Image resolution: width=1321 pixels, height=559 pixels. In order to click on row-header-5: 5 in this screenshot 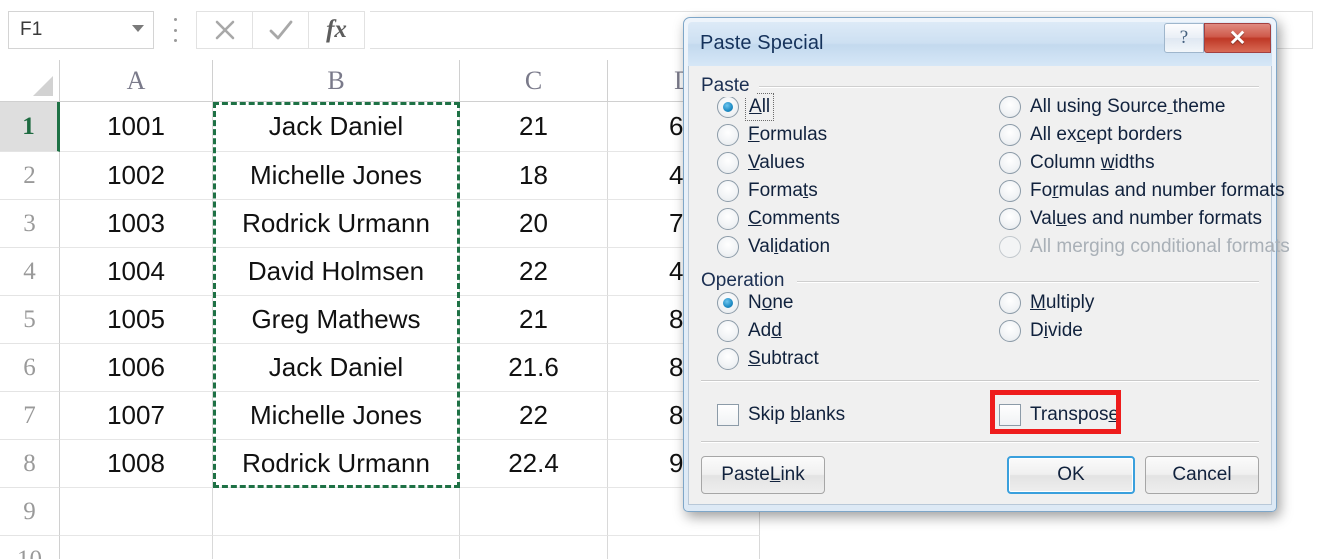, I will do `click(30, 320)`.